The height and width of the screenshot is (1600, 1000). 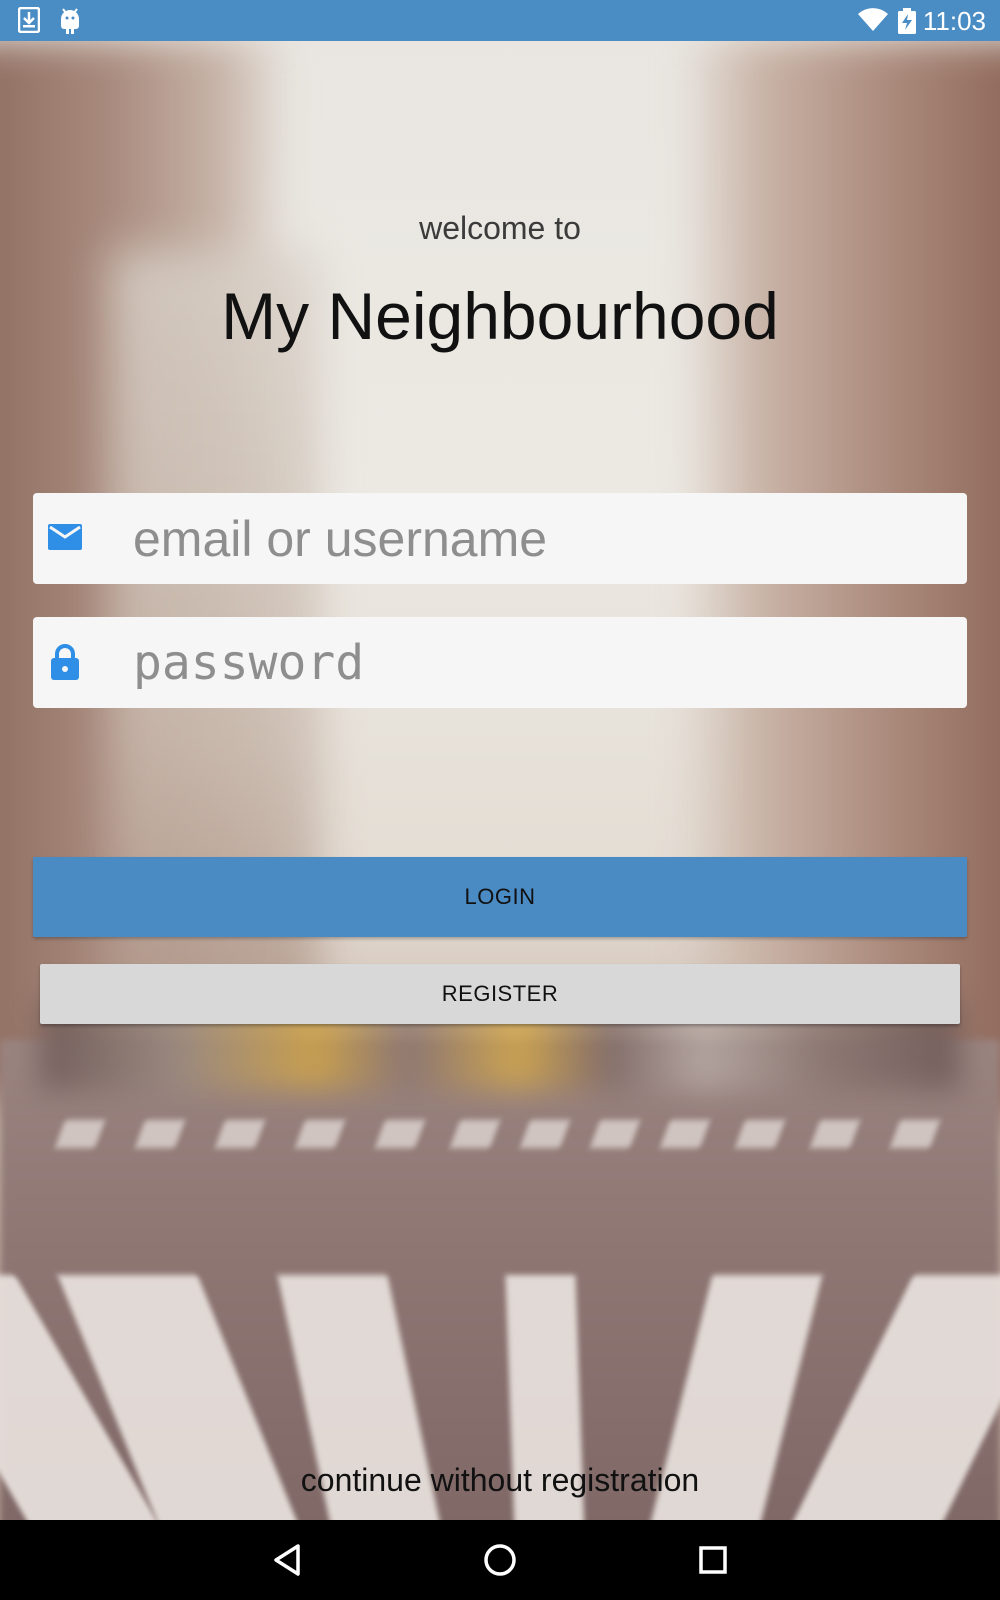 I want to click on email-input, so click(x=543, y=538).